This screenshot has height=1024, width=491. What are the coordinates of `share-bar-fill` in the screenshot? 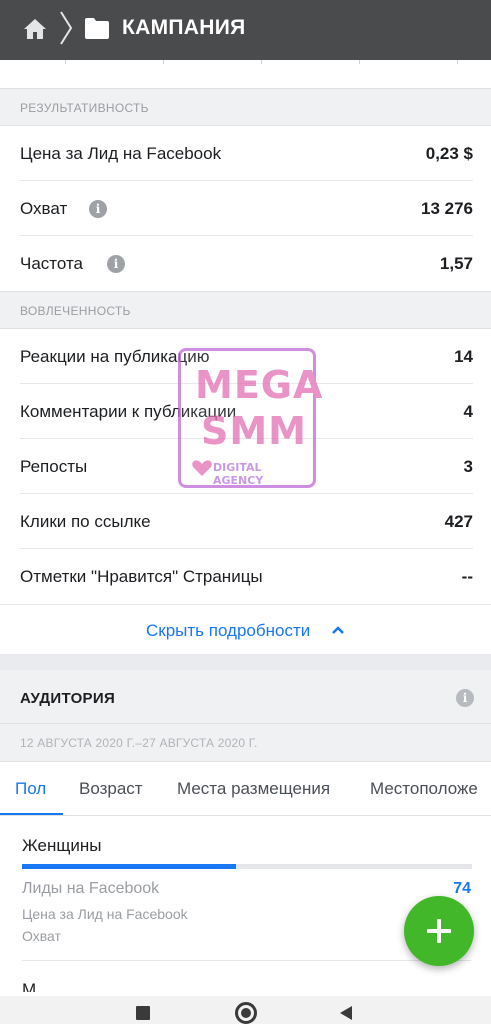 It's located at (129, 866).